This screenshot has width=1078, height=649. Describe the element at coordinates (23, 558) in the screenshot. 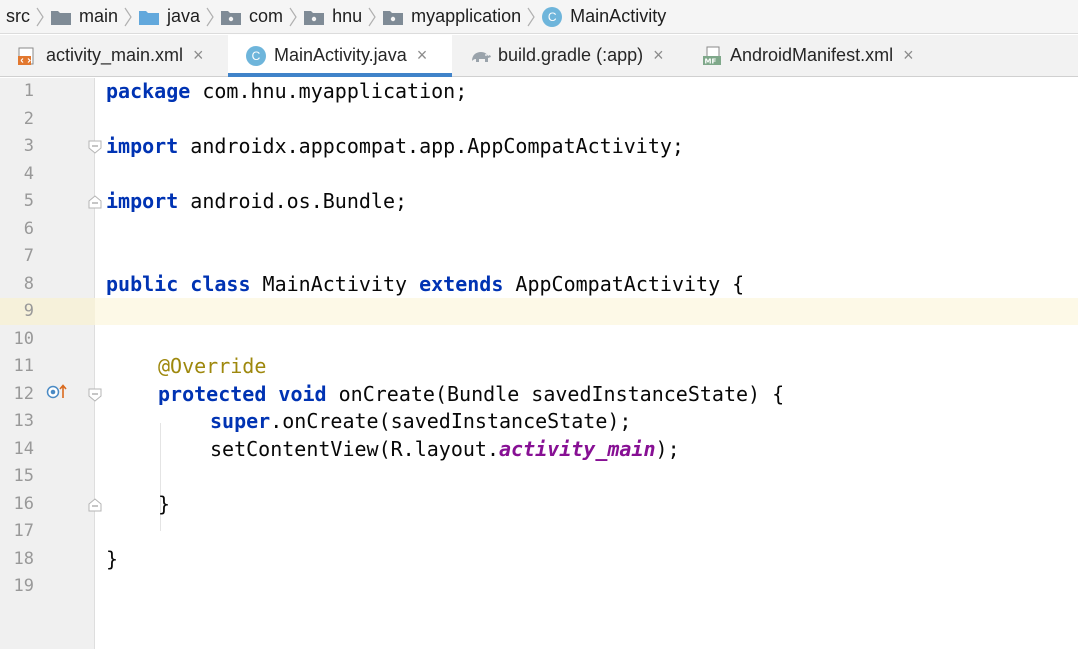

I see `line-number: 18` at that location.